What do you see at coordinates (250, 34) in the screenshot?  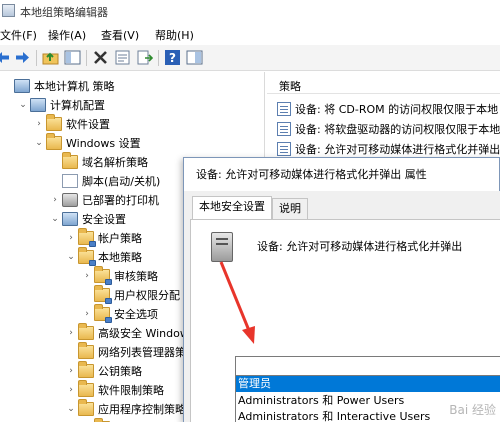 I see `menu-bar: 文件(F) 操作(A) 查看(V) 帮助(H)` at bounding box center [250, 34].